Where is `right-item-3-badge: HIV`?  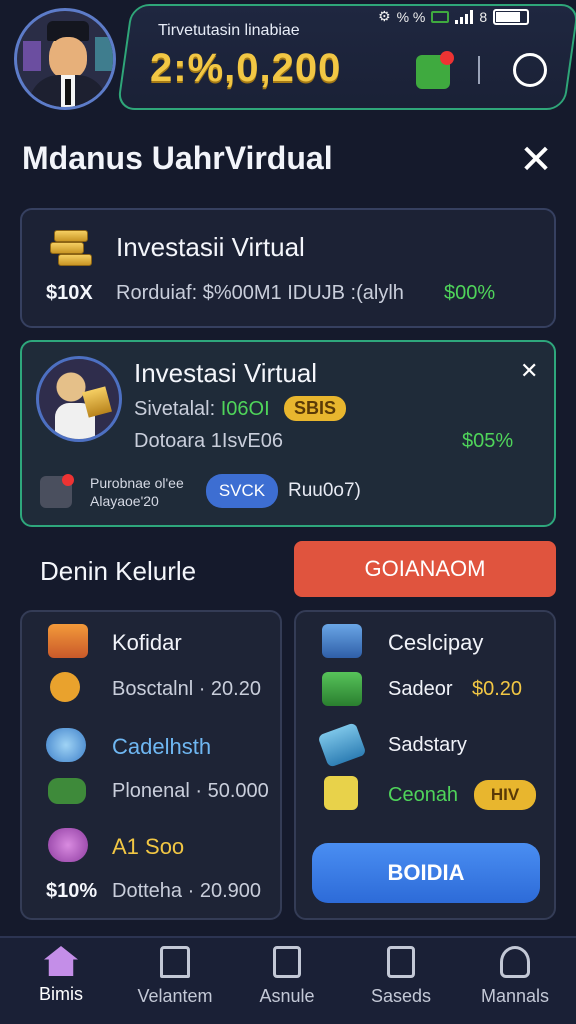
right-item-3-badge: HIV is located at coordinates (505, 795).